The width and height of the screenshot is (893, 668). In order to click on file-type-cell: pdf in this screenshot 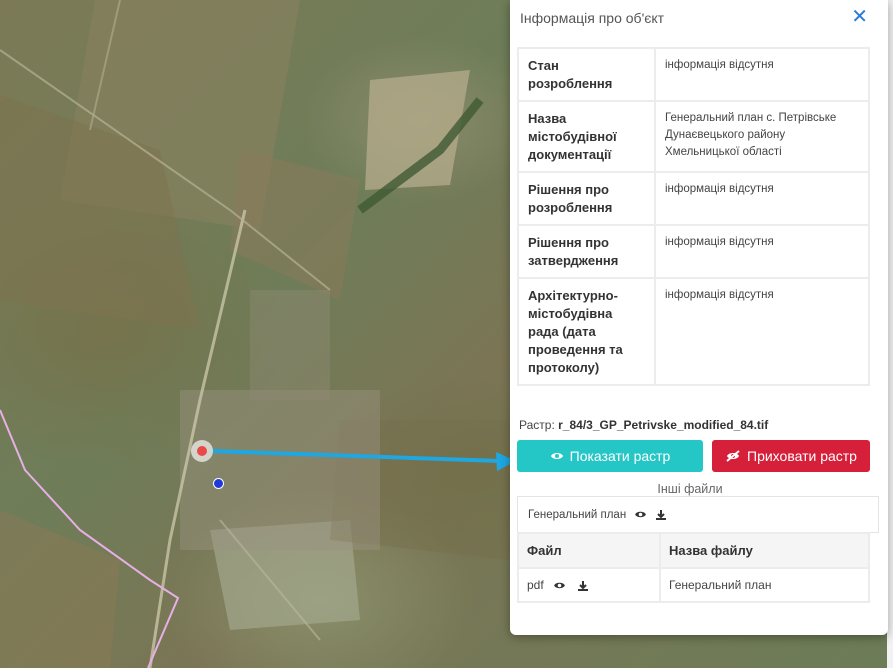, I will do `click(589, 585)`.